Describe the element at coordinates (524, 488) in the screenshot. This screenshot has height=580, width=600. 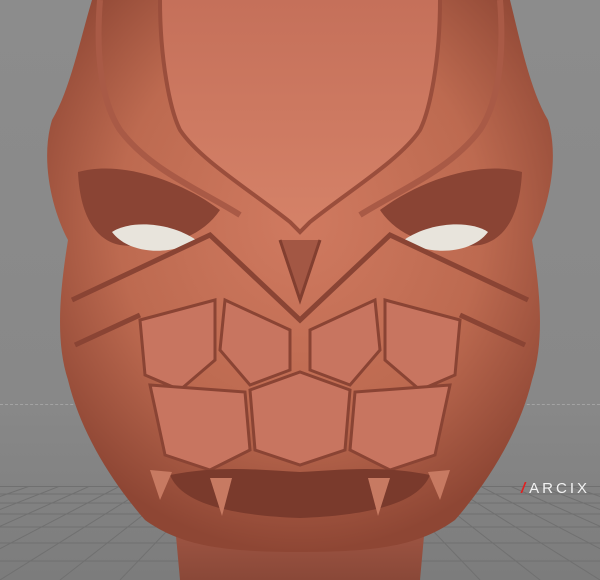
I see `watermark-slash: /` at that location.